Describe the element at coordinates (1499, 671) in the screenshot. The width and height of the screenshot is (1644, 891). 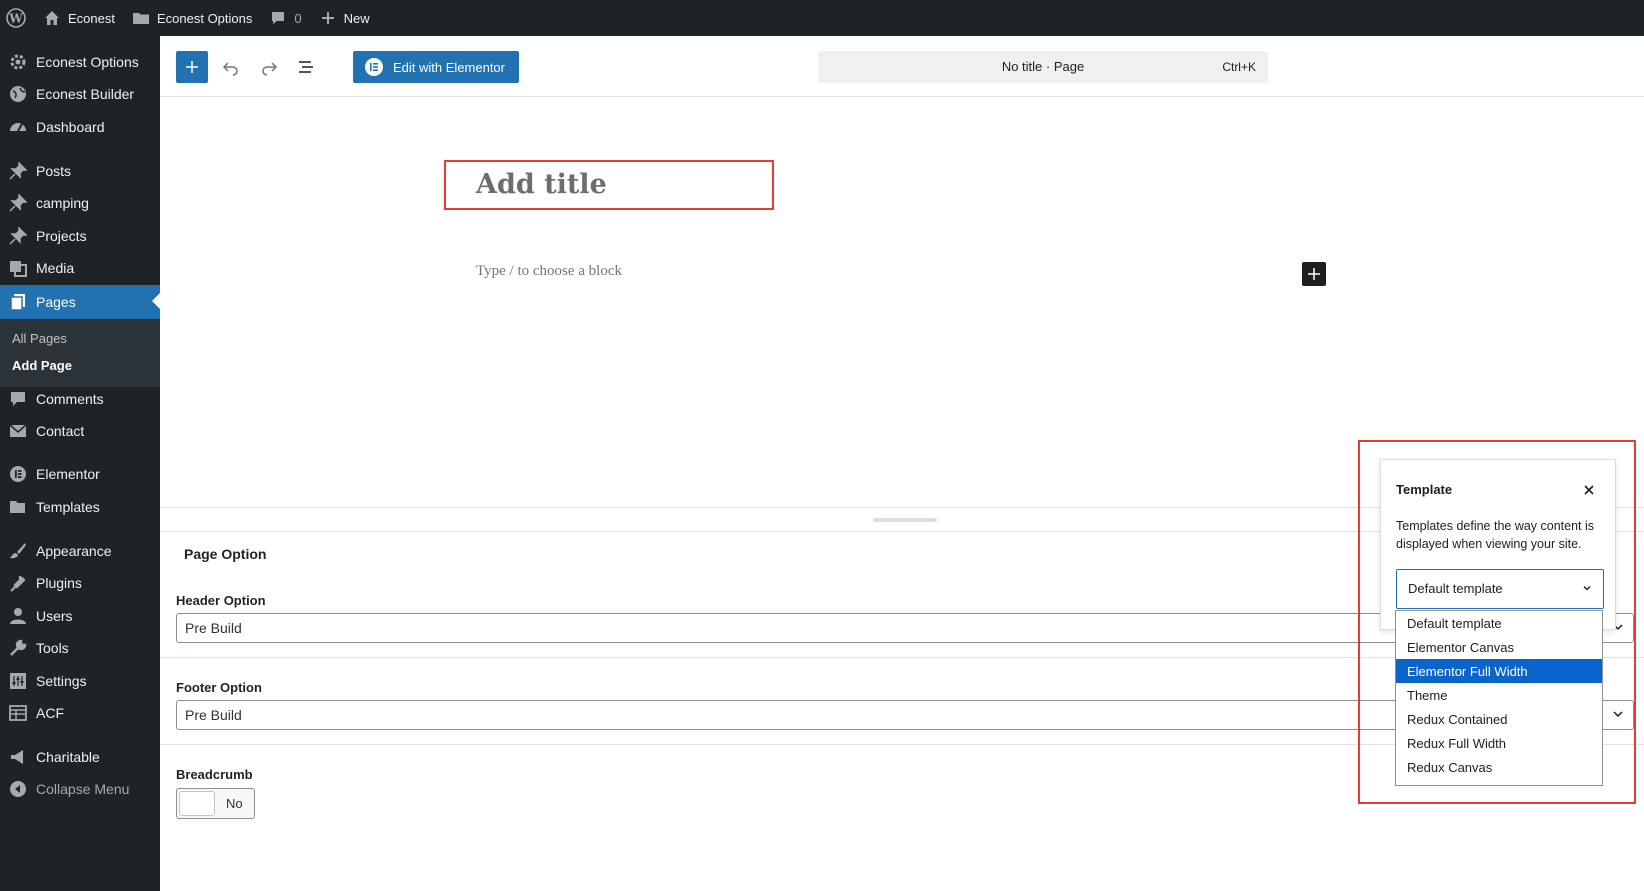
I see `template-option-elementor-full-width: Elementor Full Width` at that location.